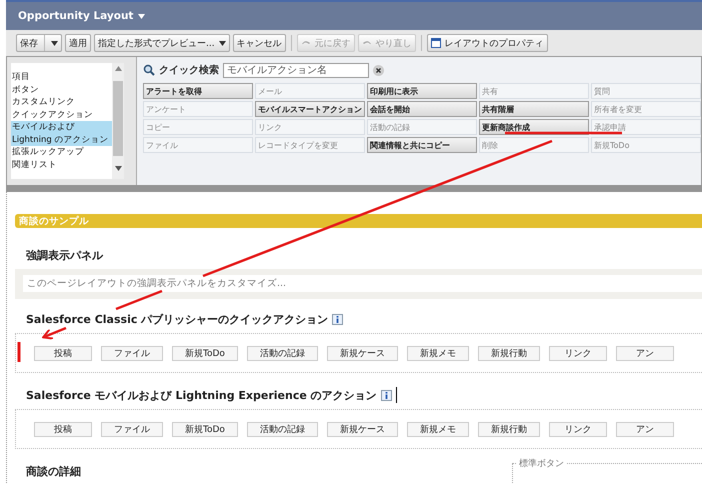 The image size is (702, 484). What do you see at coordinates (64, 255) in the screenshot?
I see `section-heading: 強調表示パネル` at bounding box center [64, 255].